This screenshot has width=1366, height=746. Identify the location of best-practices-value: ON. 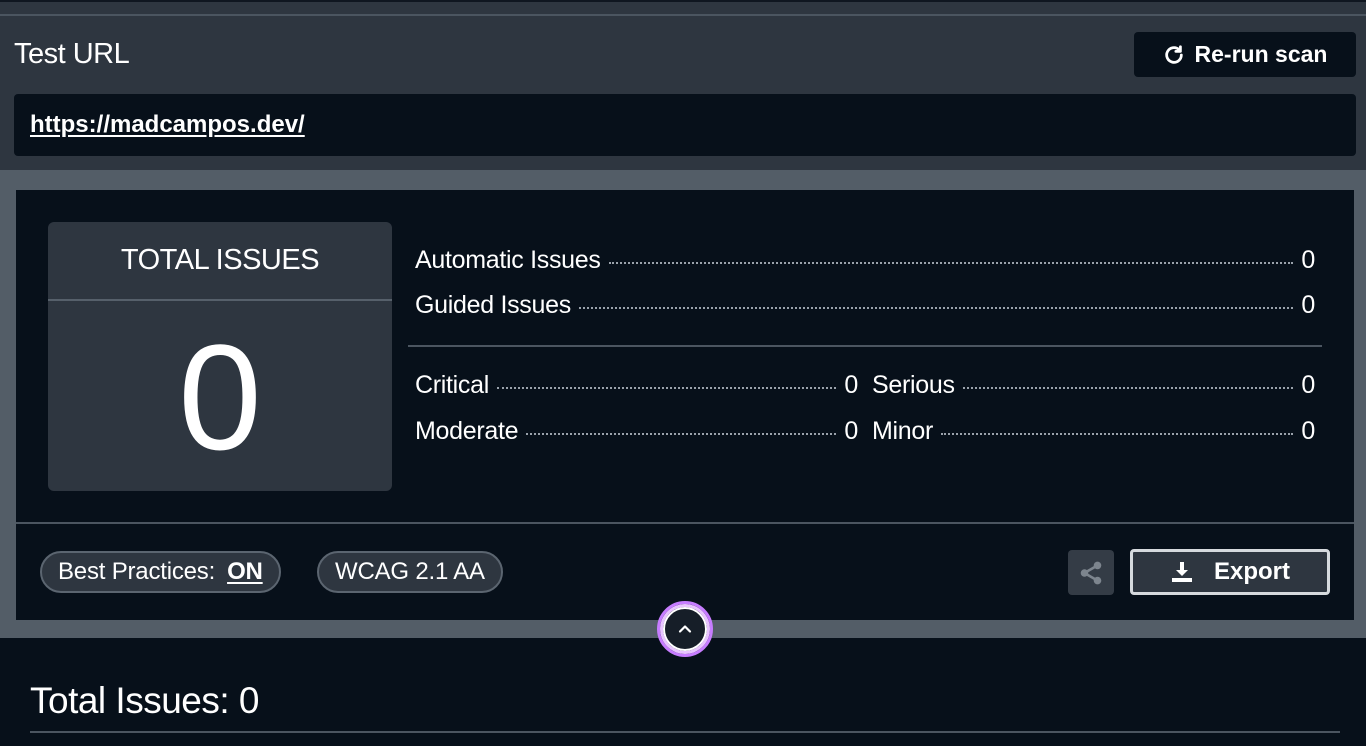
(245, 572).